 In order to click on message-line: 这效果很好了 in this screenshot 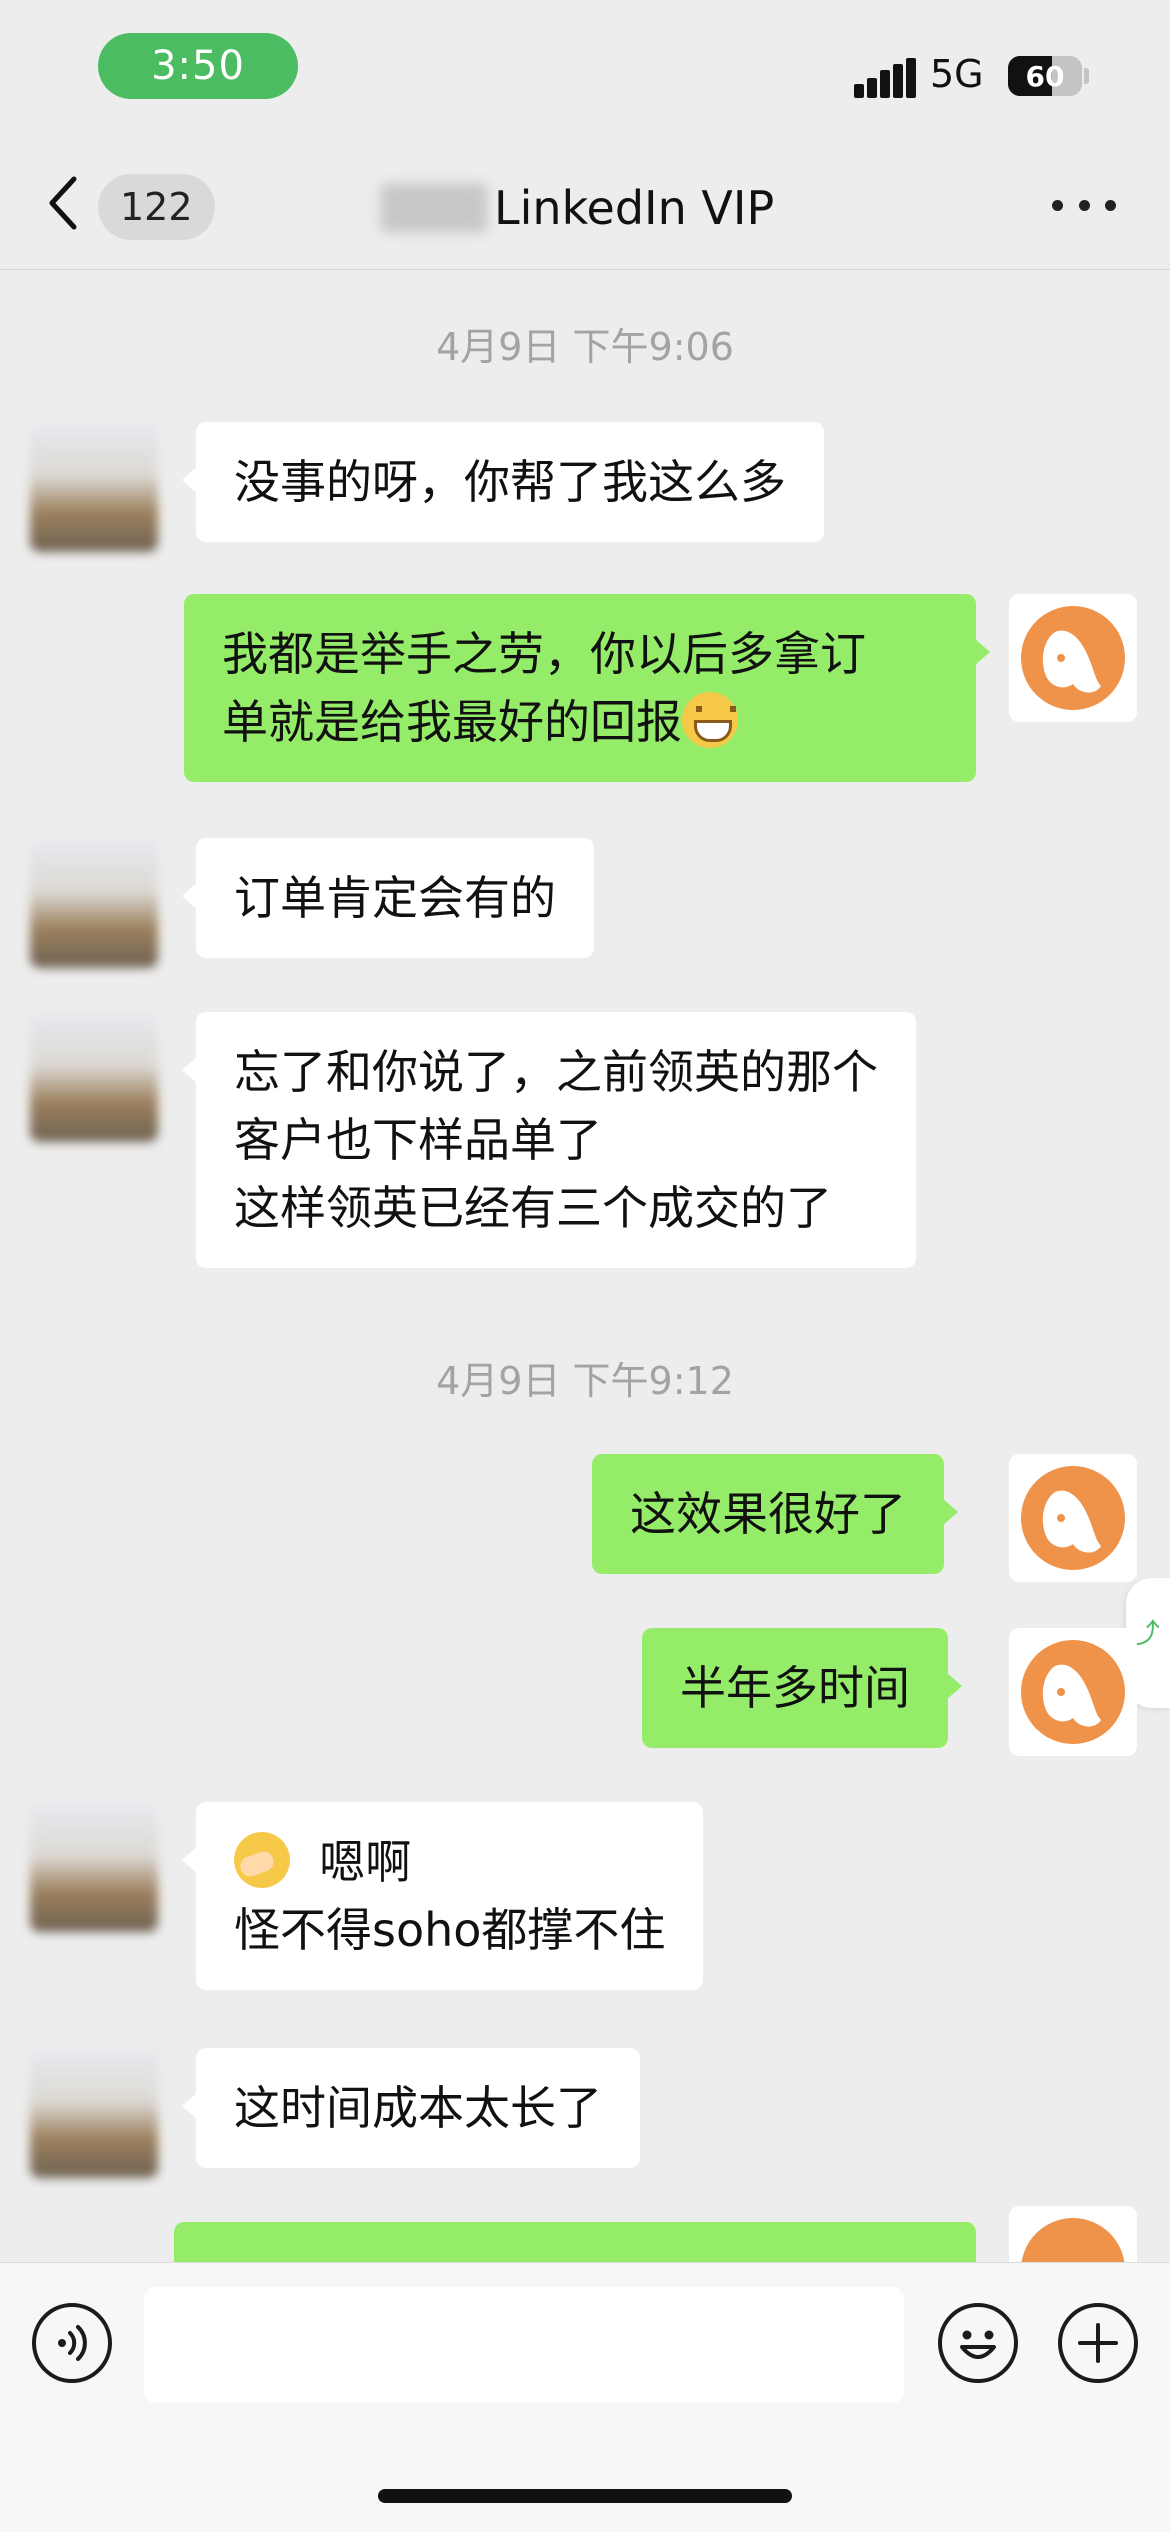, I will do `click(768, 1514)`.